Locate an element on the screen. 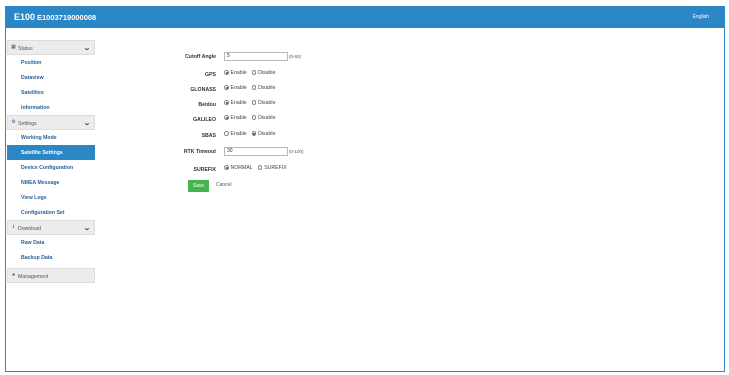 Image resolution: width=729 pixels, height=375 pixels. sidebar-item-nmea-message: NMEA Message is located at coordinates (51, 182).